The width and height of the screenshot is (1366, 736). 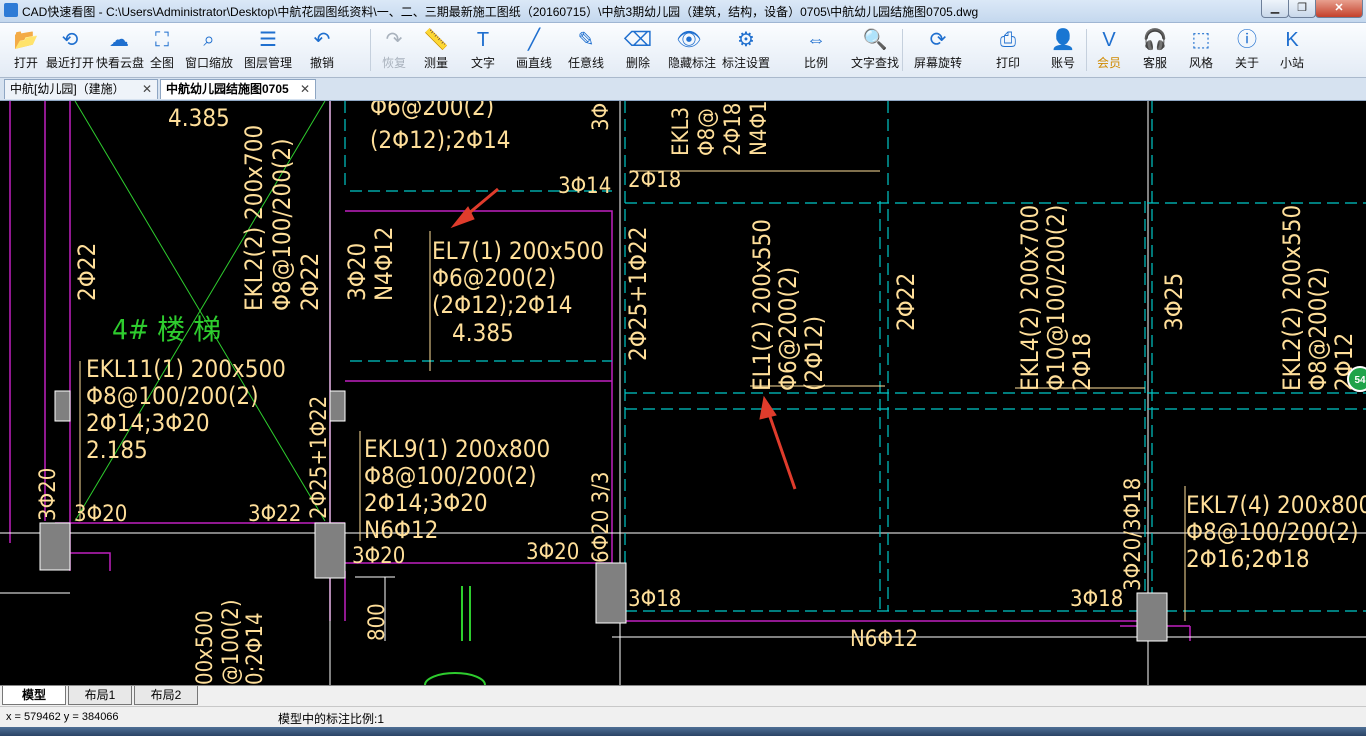 I want to click on document-tab-structure: 中航幼儿园结施图0705 ✕, so click(x=238, y=89).